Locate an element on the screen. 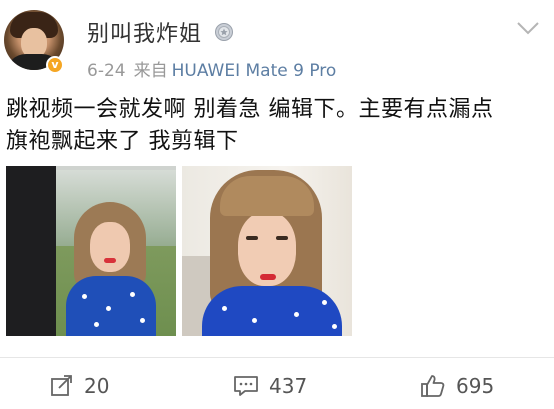 The height and width of the screenshot is (409, 554). post-meta: 6-24 来自 HUAWEI Mate 9 Pro is located at coordinates (211, 68).